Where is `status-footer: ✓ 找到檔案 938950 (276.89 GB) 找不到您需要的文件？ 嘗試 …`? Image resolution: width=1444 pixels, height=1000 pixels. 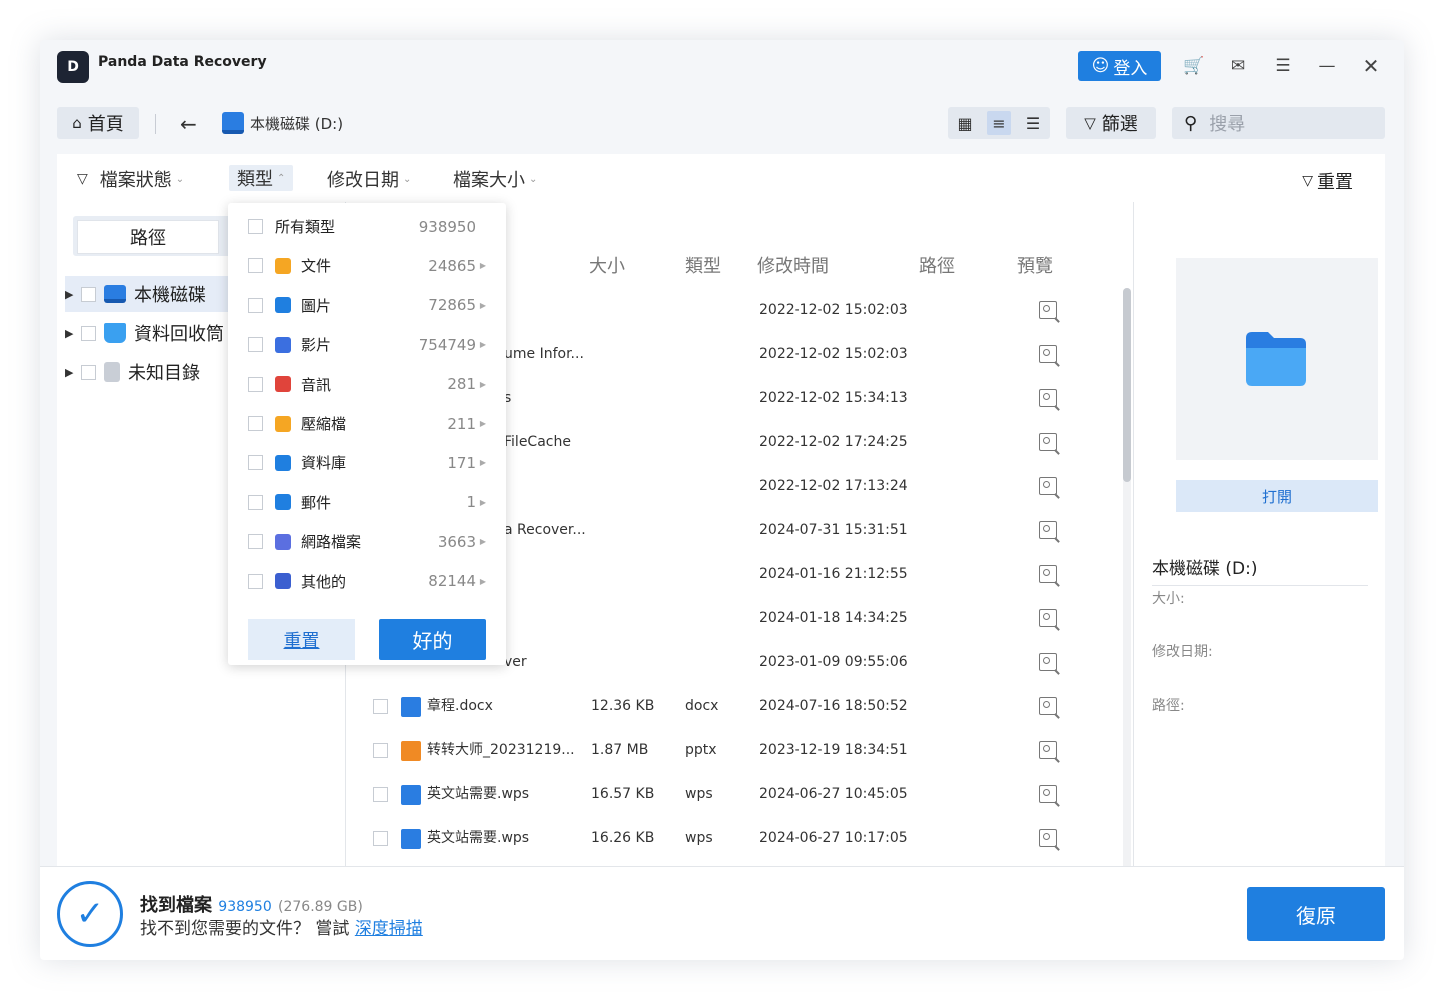 status-footer: ✓ 找到檔案 938950 (276.89 GB) 找不到您需要的文件？ 嘗試 … is located at coordinates (722, 913).